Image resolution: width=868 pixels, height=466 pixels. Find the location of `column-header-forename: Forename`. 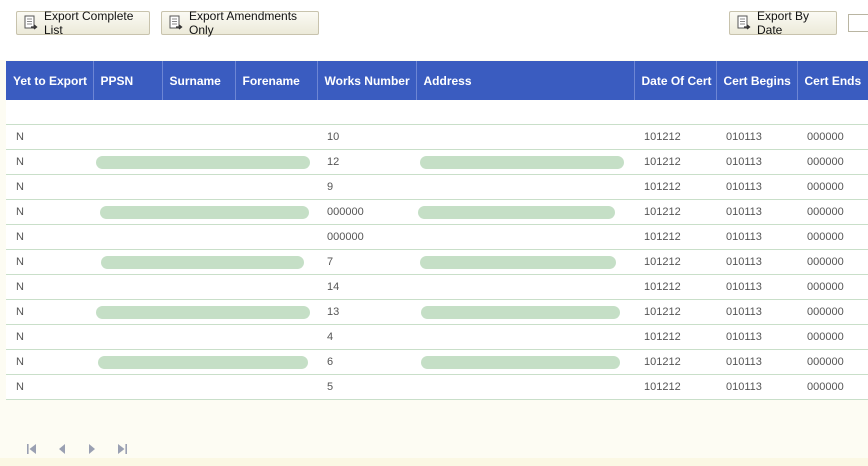

column-header-forename: Forename is located at coordinates (276, 80).